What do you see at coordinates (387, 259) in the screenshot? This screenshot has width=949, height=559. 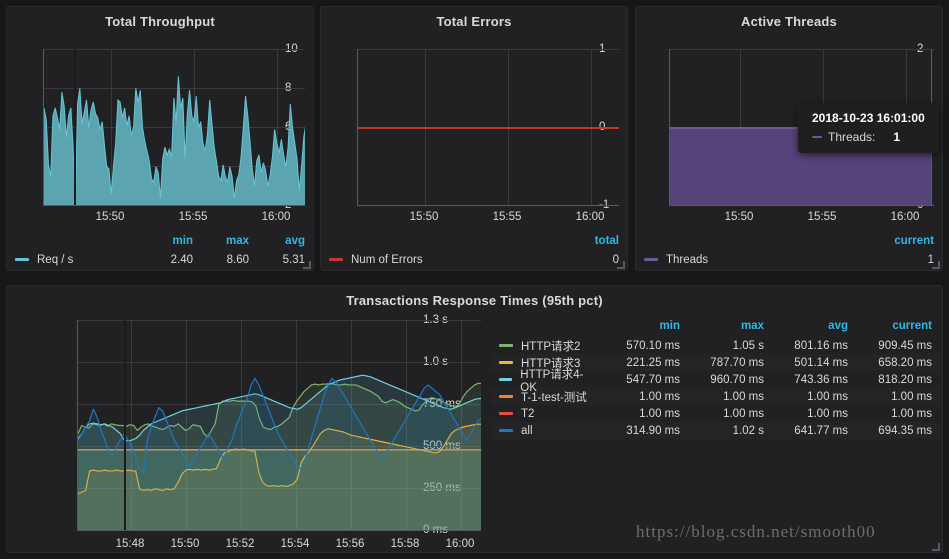 I see `legend-series-name: Num of Errors` at bounding box center [387, 259].